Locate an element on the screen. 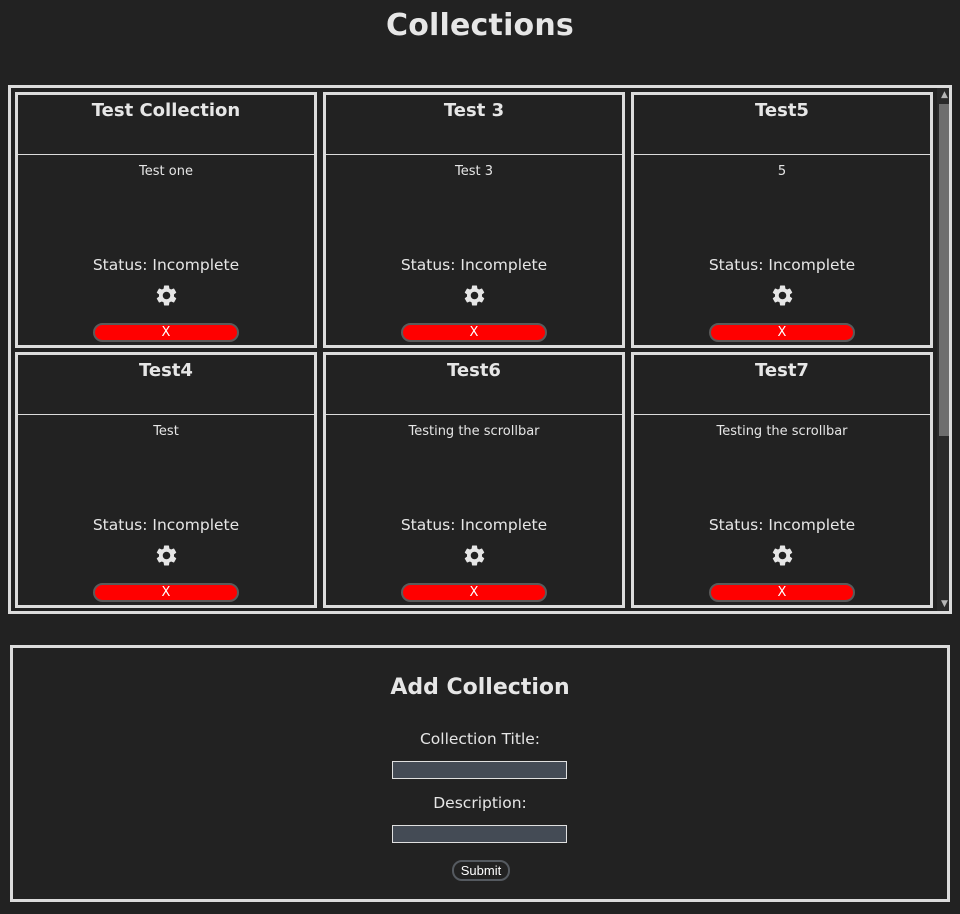  description-input is located at coordinates (479, 834).